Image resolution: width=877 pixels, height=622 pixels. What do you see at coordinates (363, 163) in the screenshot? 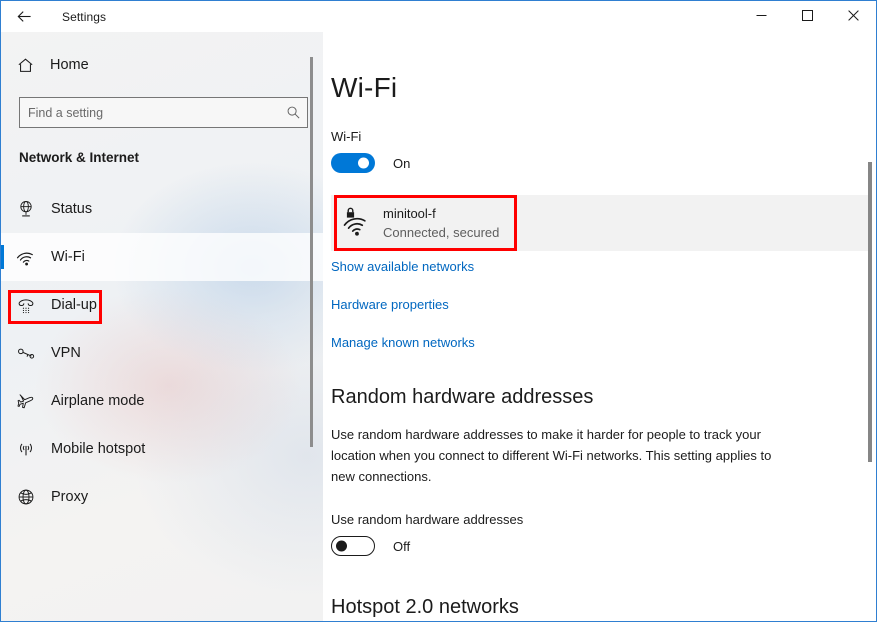
I see `wifi-toggle-knob` at bounding box center [363, 163].